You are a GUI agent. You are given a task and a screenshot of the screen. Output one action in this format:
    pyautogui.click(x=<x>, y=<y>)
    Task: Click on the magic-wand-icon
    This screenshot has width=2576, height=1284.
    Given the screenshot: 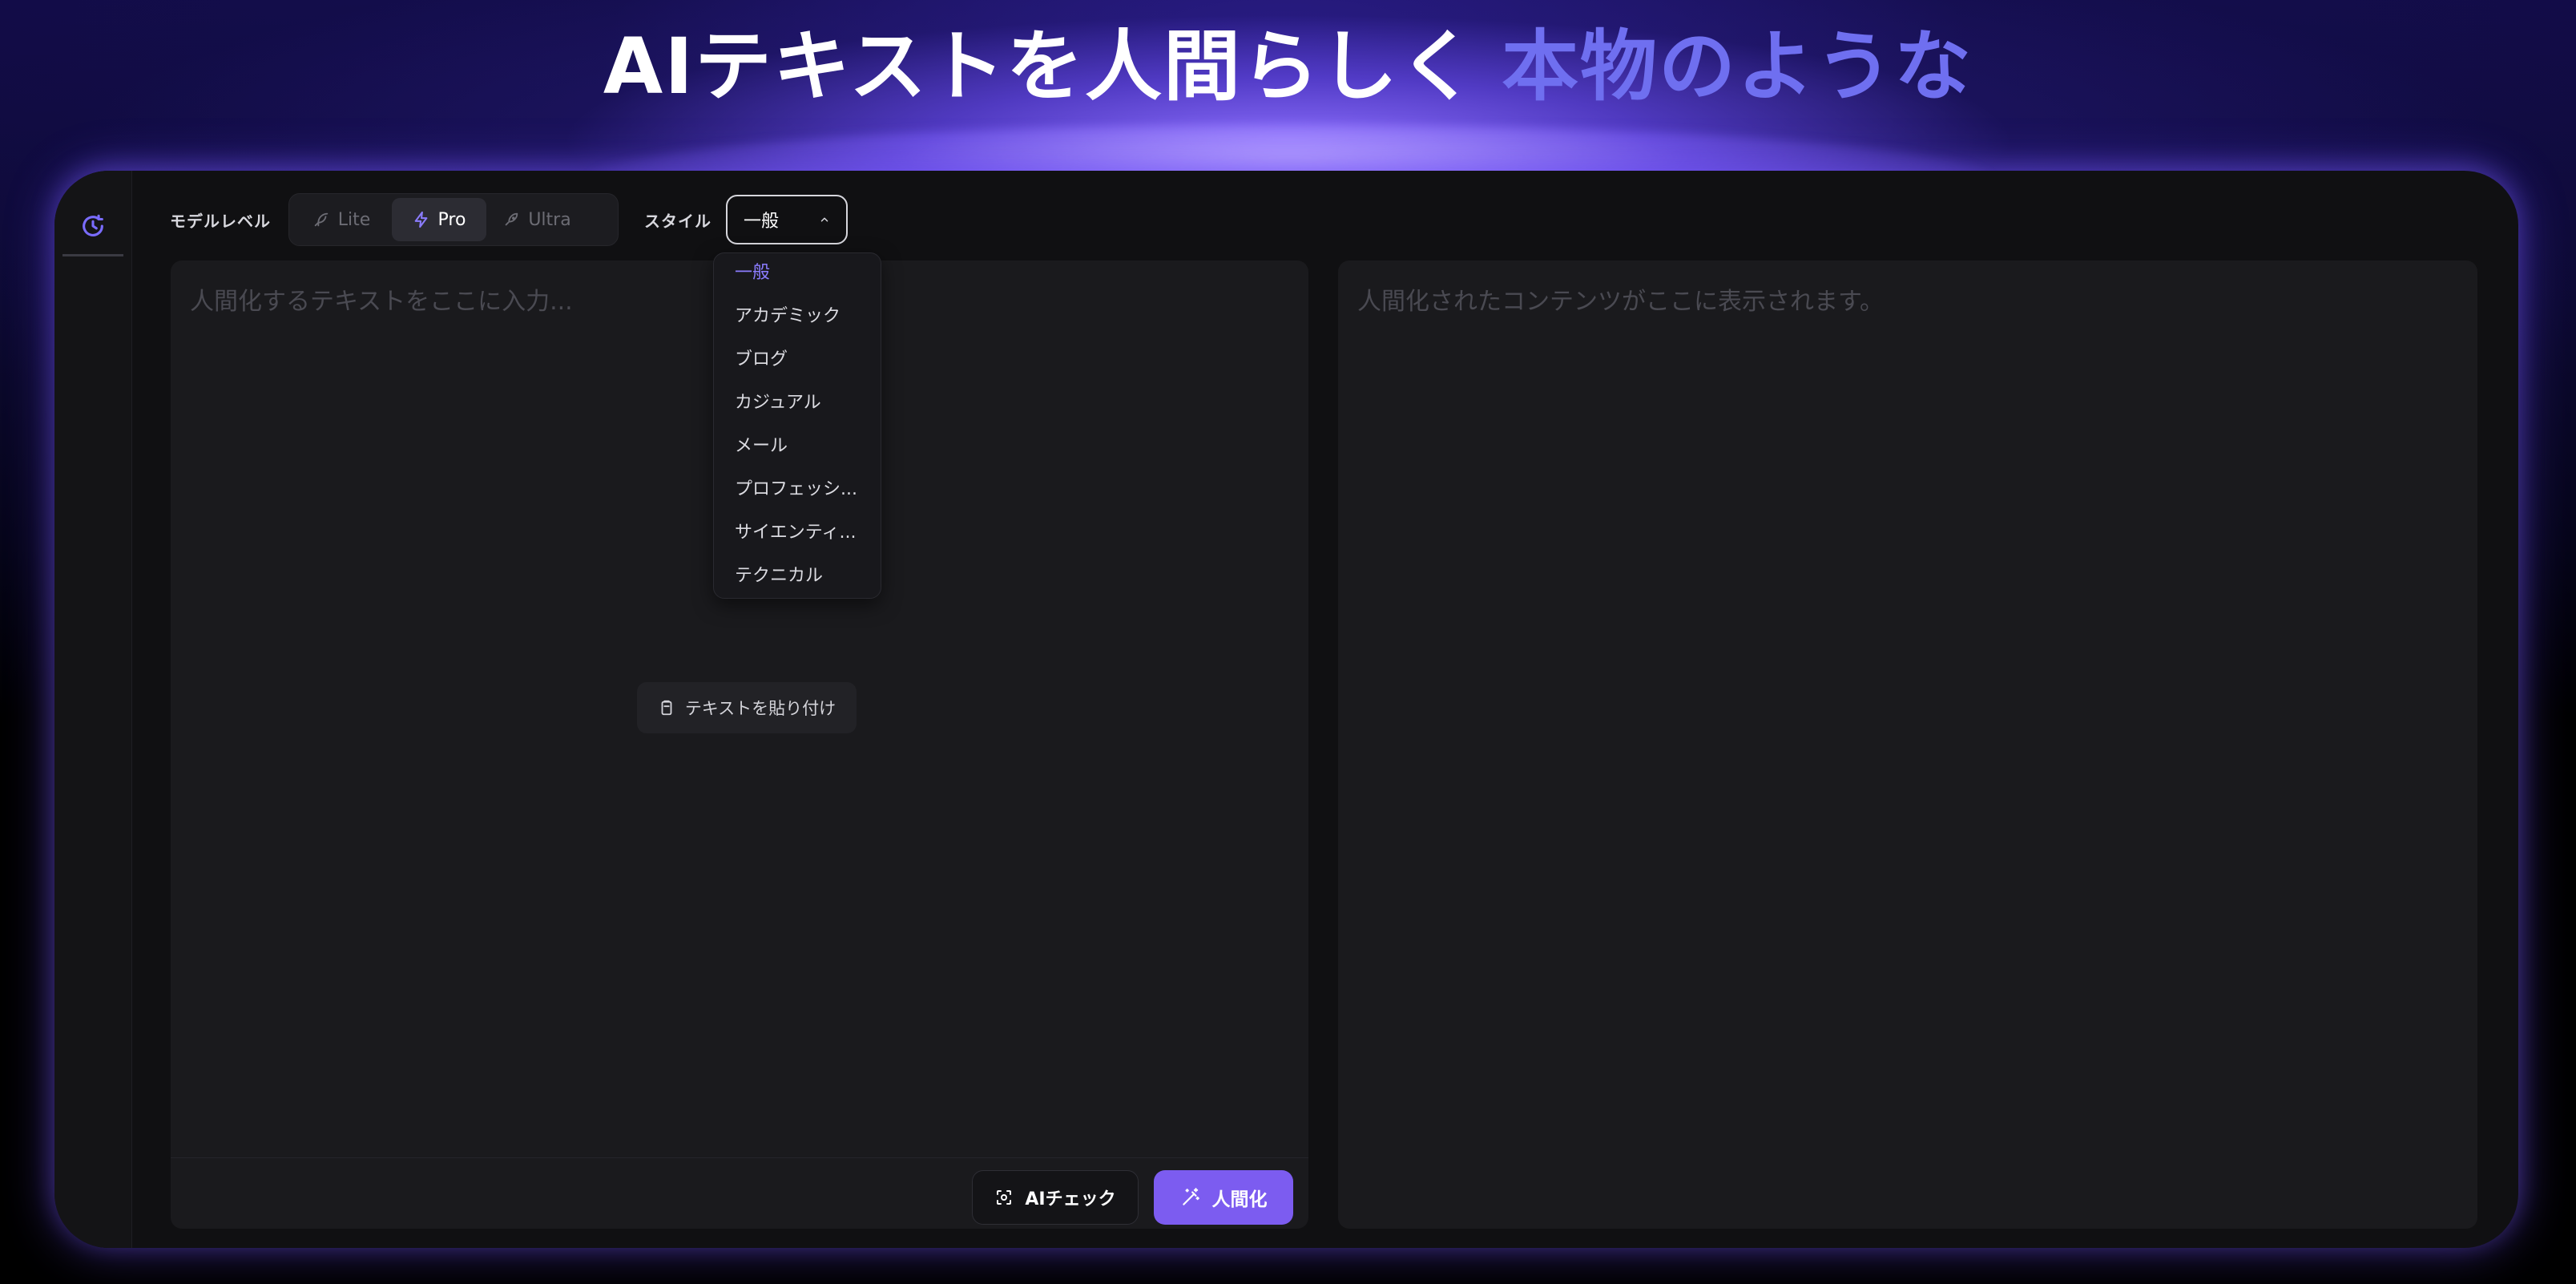 What is the action you would take?
    pyautogui.click(x=1190, y=1197)
    